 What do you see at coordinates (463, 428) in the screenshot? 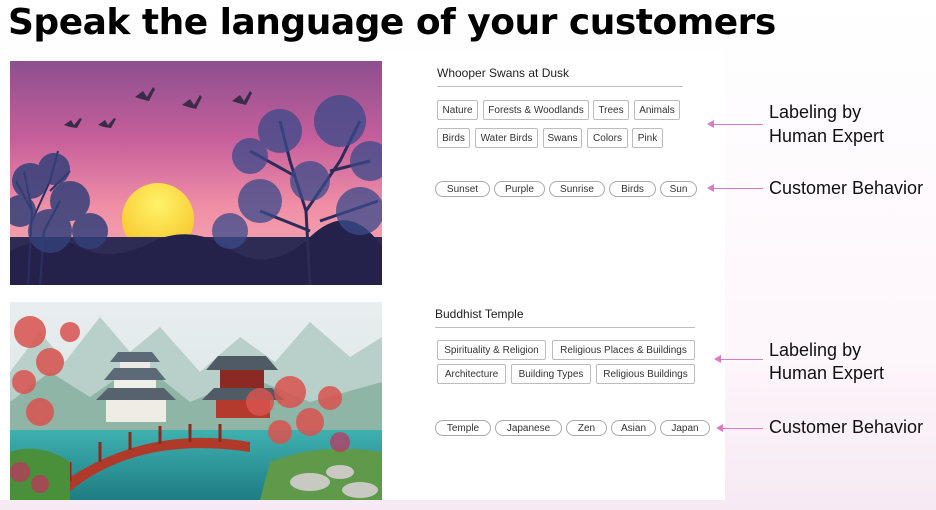
I see `customer-tag: Temple` at bounding box center [463, 428].